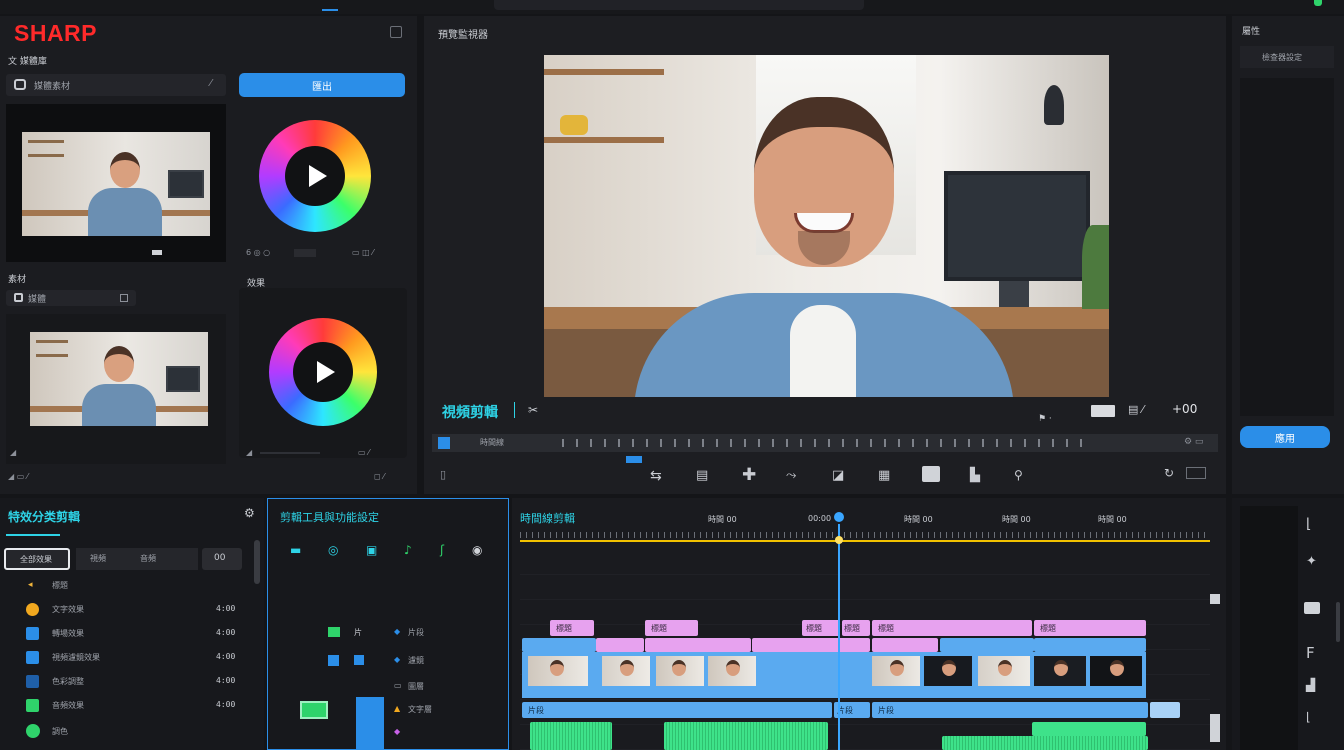 The width and height of the screenshot is (1344, 750). I want to click on music-icon: ♪, so click(408, 550).